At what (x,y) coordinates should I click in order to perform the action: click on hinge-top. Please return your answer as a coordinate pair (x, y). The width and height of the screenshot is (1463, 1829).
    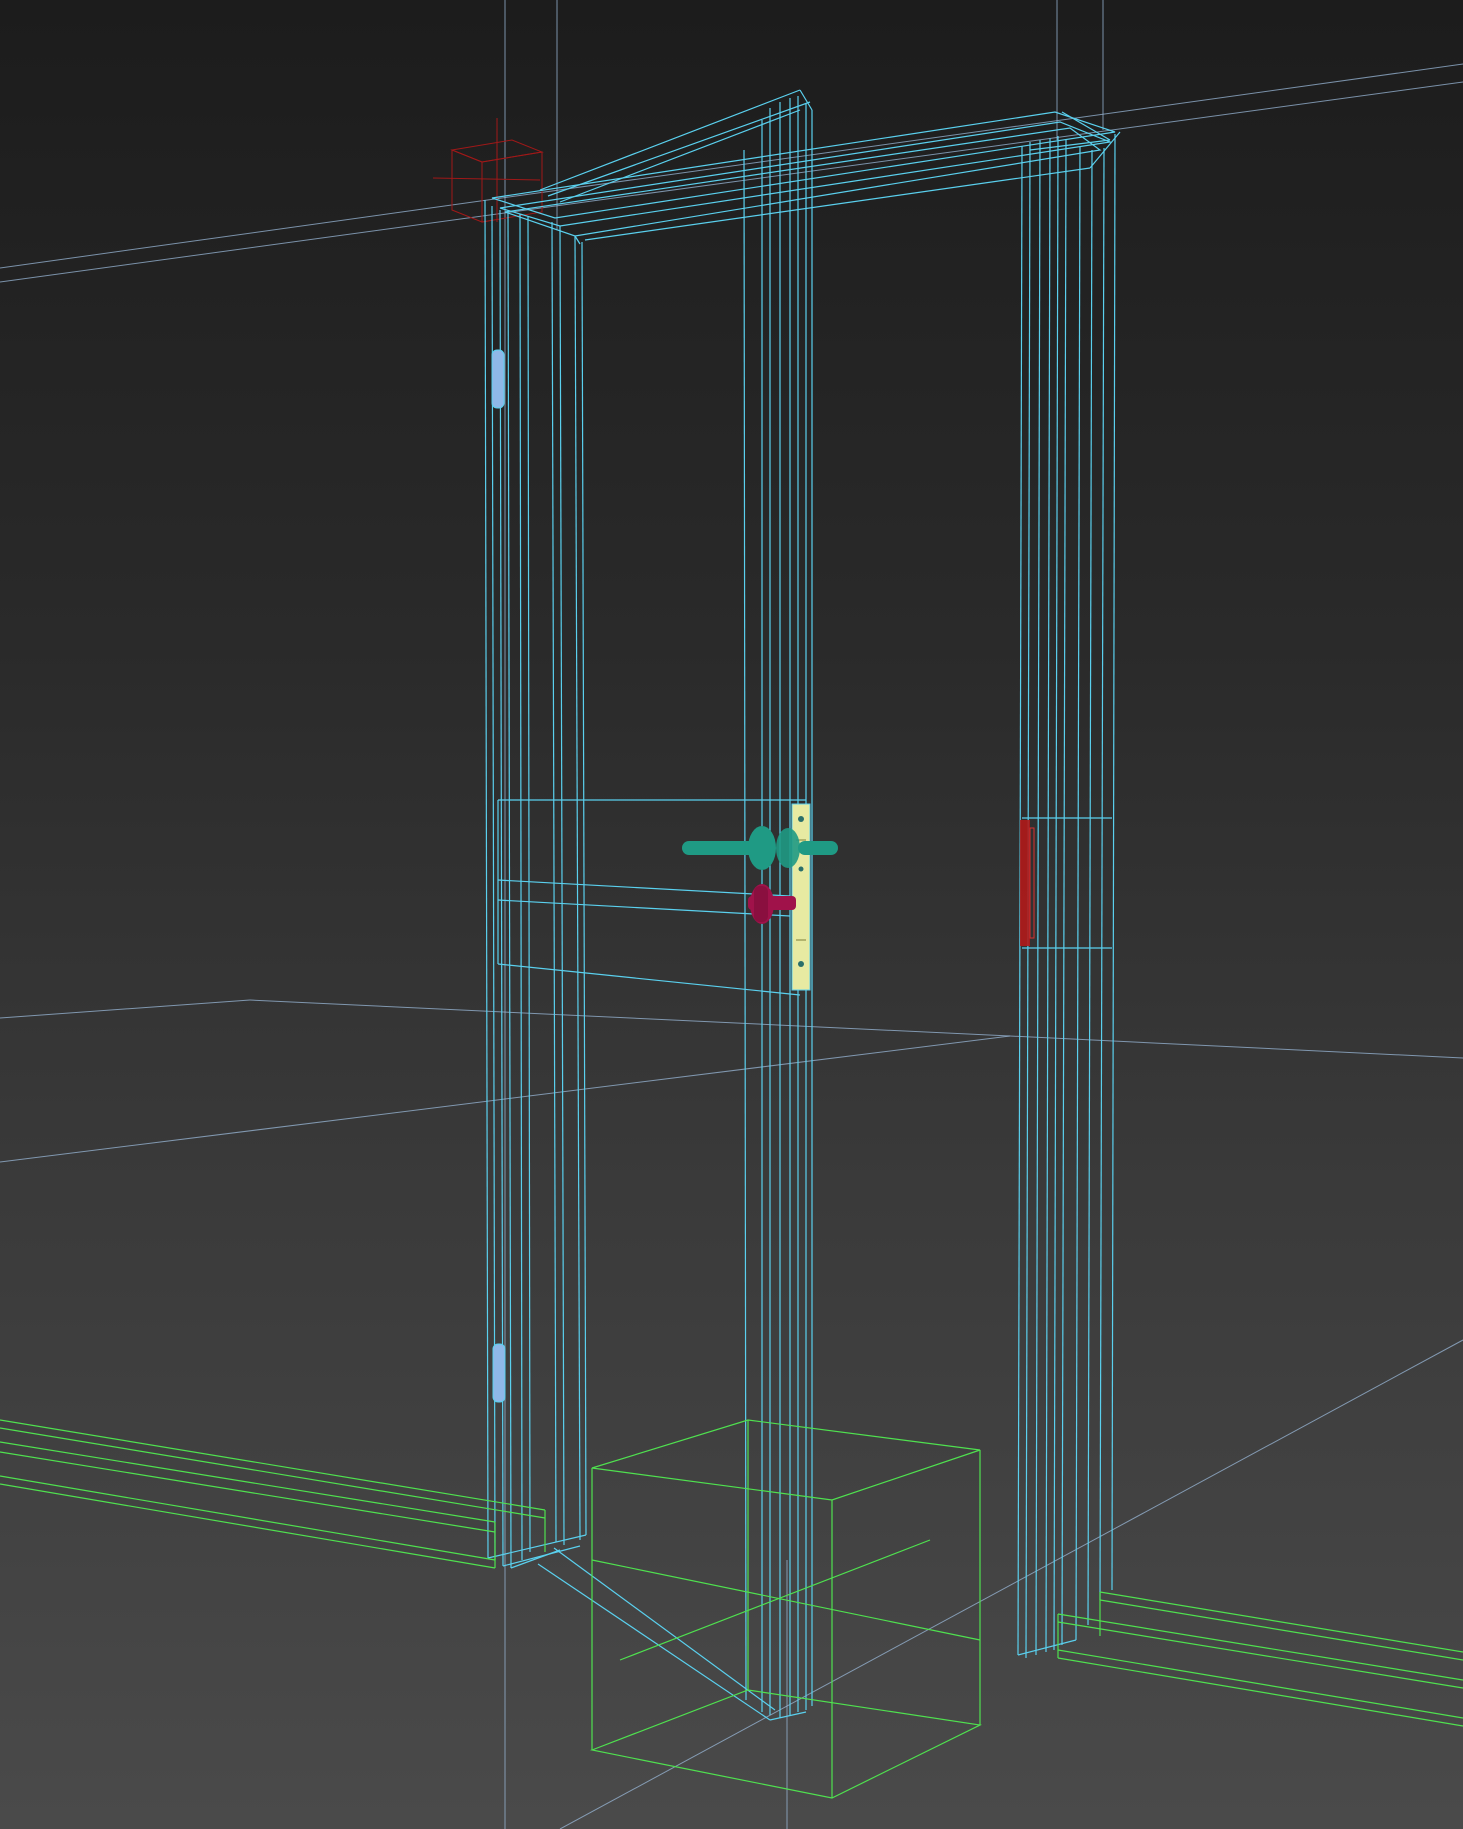
    Looking at the image, I should click on (498, 379).